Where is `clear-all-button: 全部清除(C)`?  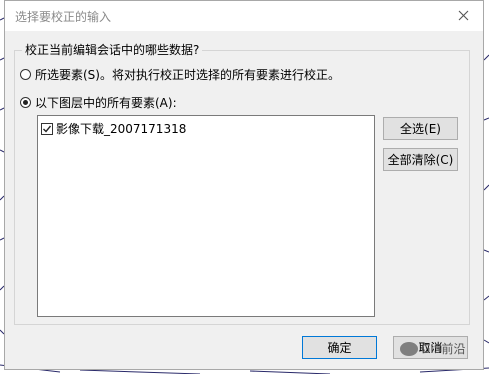
clear-all-button: 全部清除(C) is located at coordinates (420, 159).